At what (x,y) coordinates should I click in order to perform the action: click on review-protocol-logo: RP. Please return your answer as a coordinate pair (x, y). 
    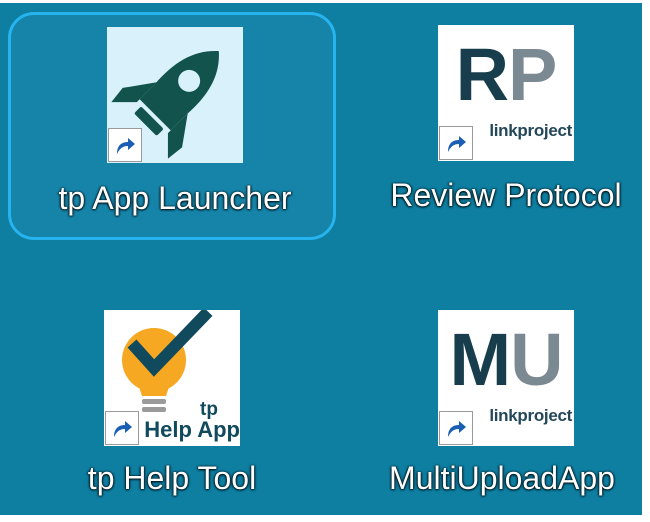
    Looking at the image, I should click on (506, 75).